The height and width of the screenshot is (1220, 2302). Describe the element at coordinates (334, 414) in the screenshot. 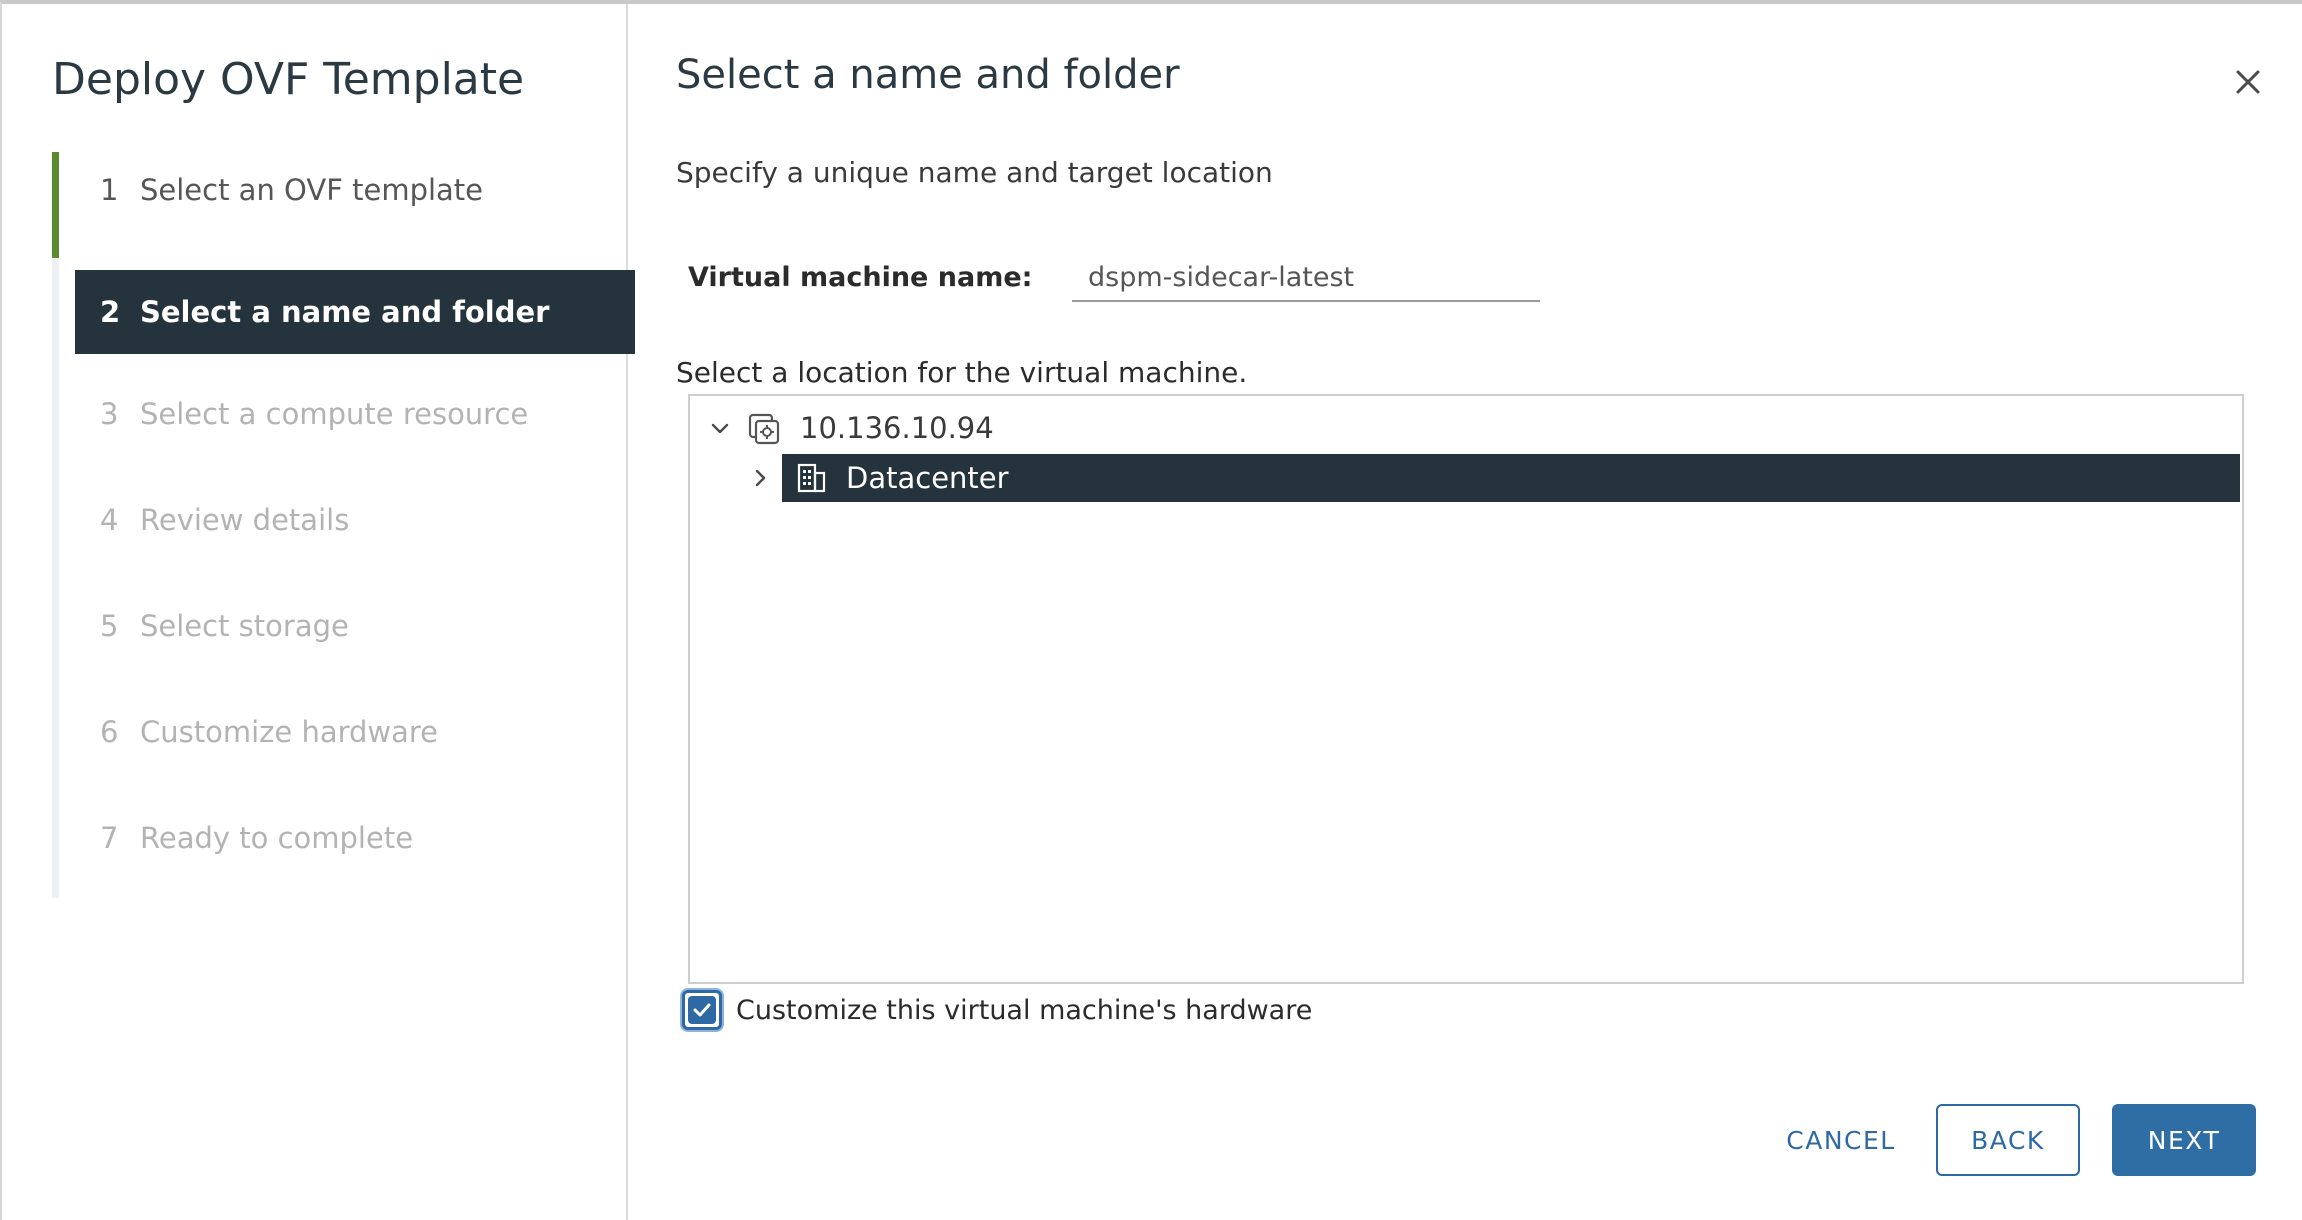

I see `step-label: Select a compute resource` at that location.